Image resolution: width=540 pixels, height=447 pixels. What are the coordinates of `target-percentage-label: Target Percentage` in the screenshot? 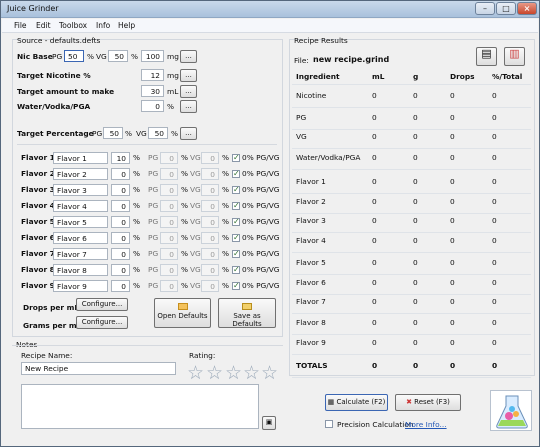 It's located at (55, 133).